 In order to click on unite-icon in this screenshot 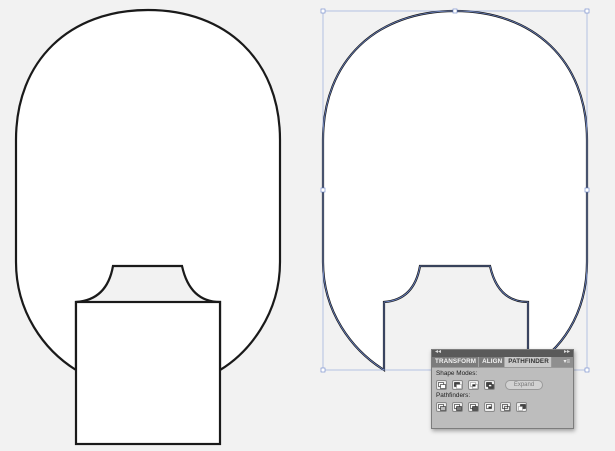, I will do `click(442, 385)`.